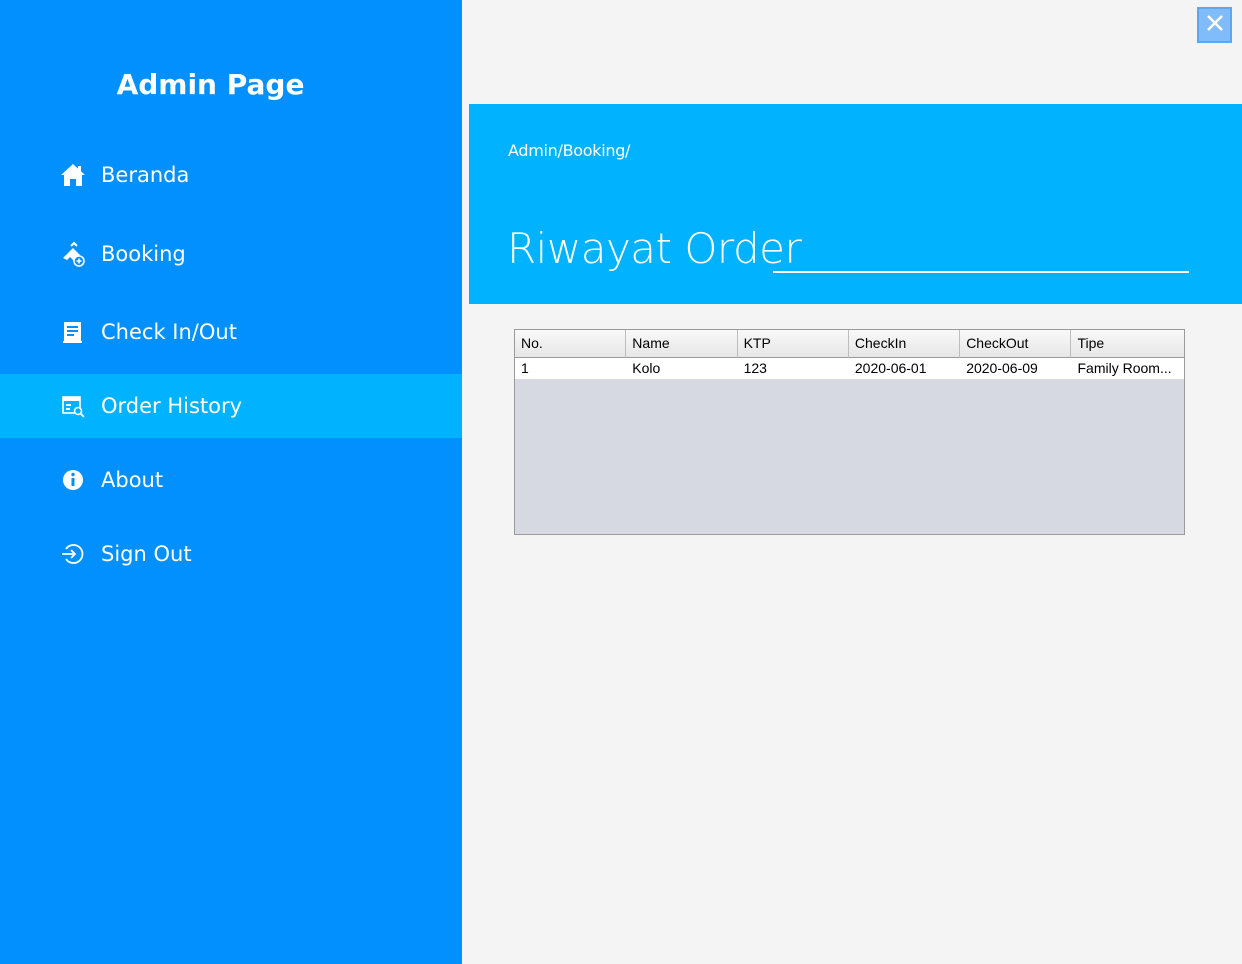 The height and width of the screenshot is (964, 1242). Describe the element at coordinates (646, 368) in the screenshot. I see `table-cell: Kolo` at that location.